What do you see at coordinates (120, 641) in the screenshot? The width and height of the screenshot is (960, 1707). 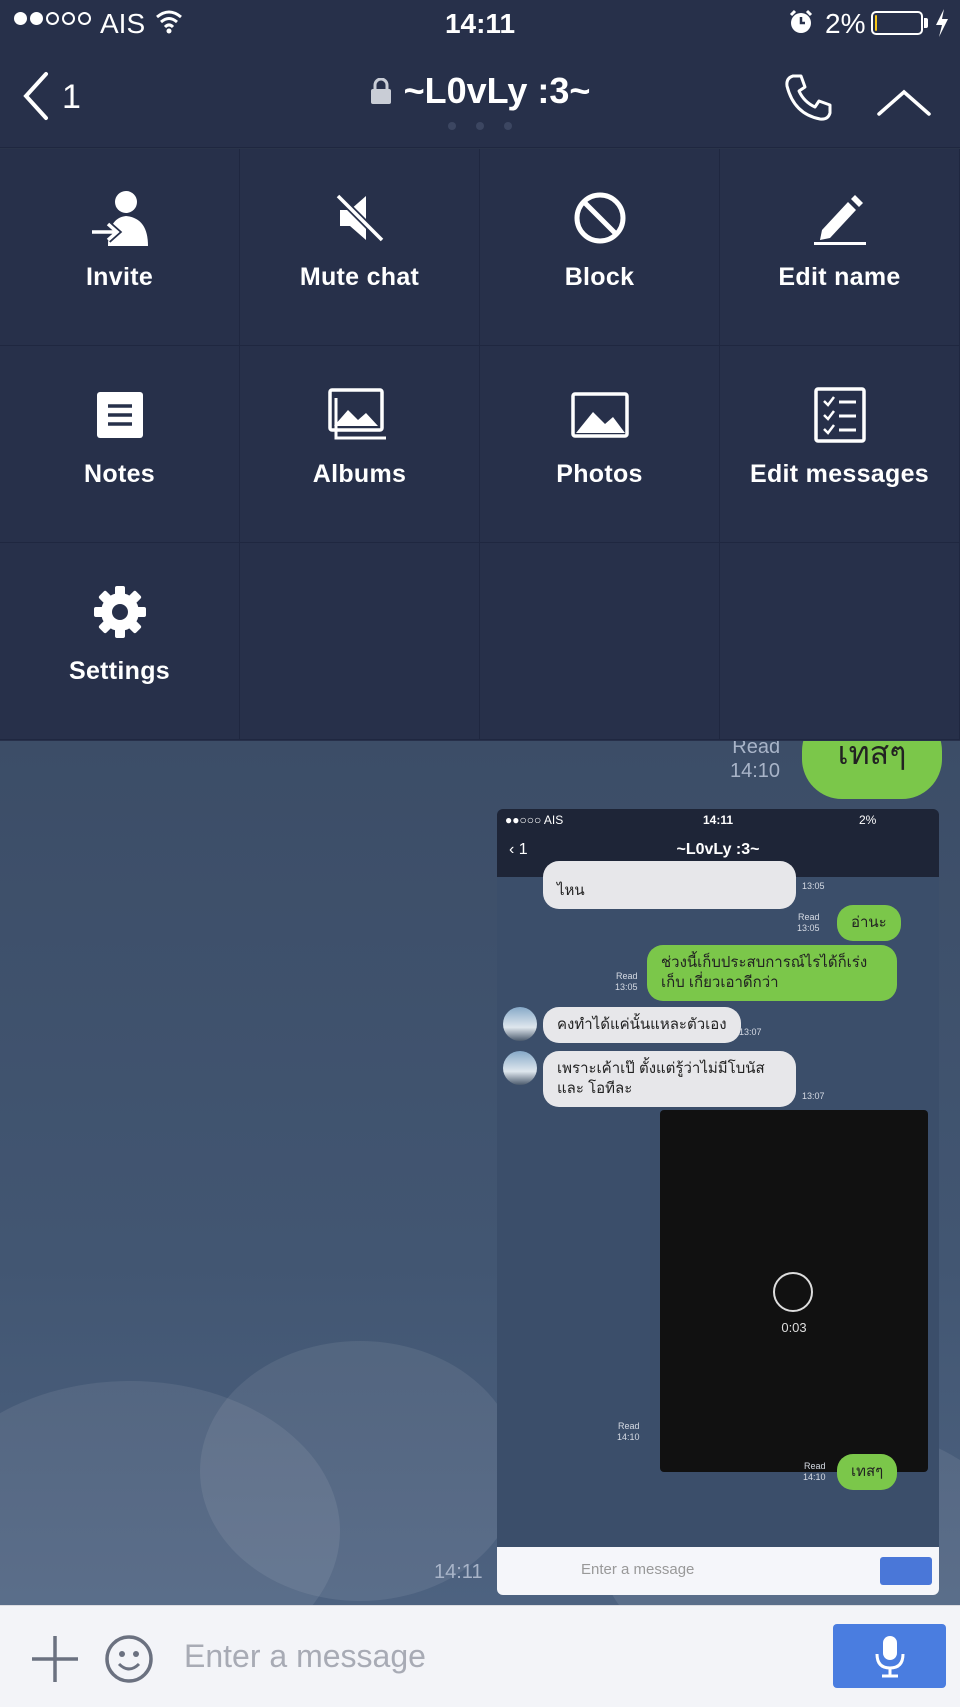 I see `menu-item-settings: Settings` at bounding box center [120, 641].